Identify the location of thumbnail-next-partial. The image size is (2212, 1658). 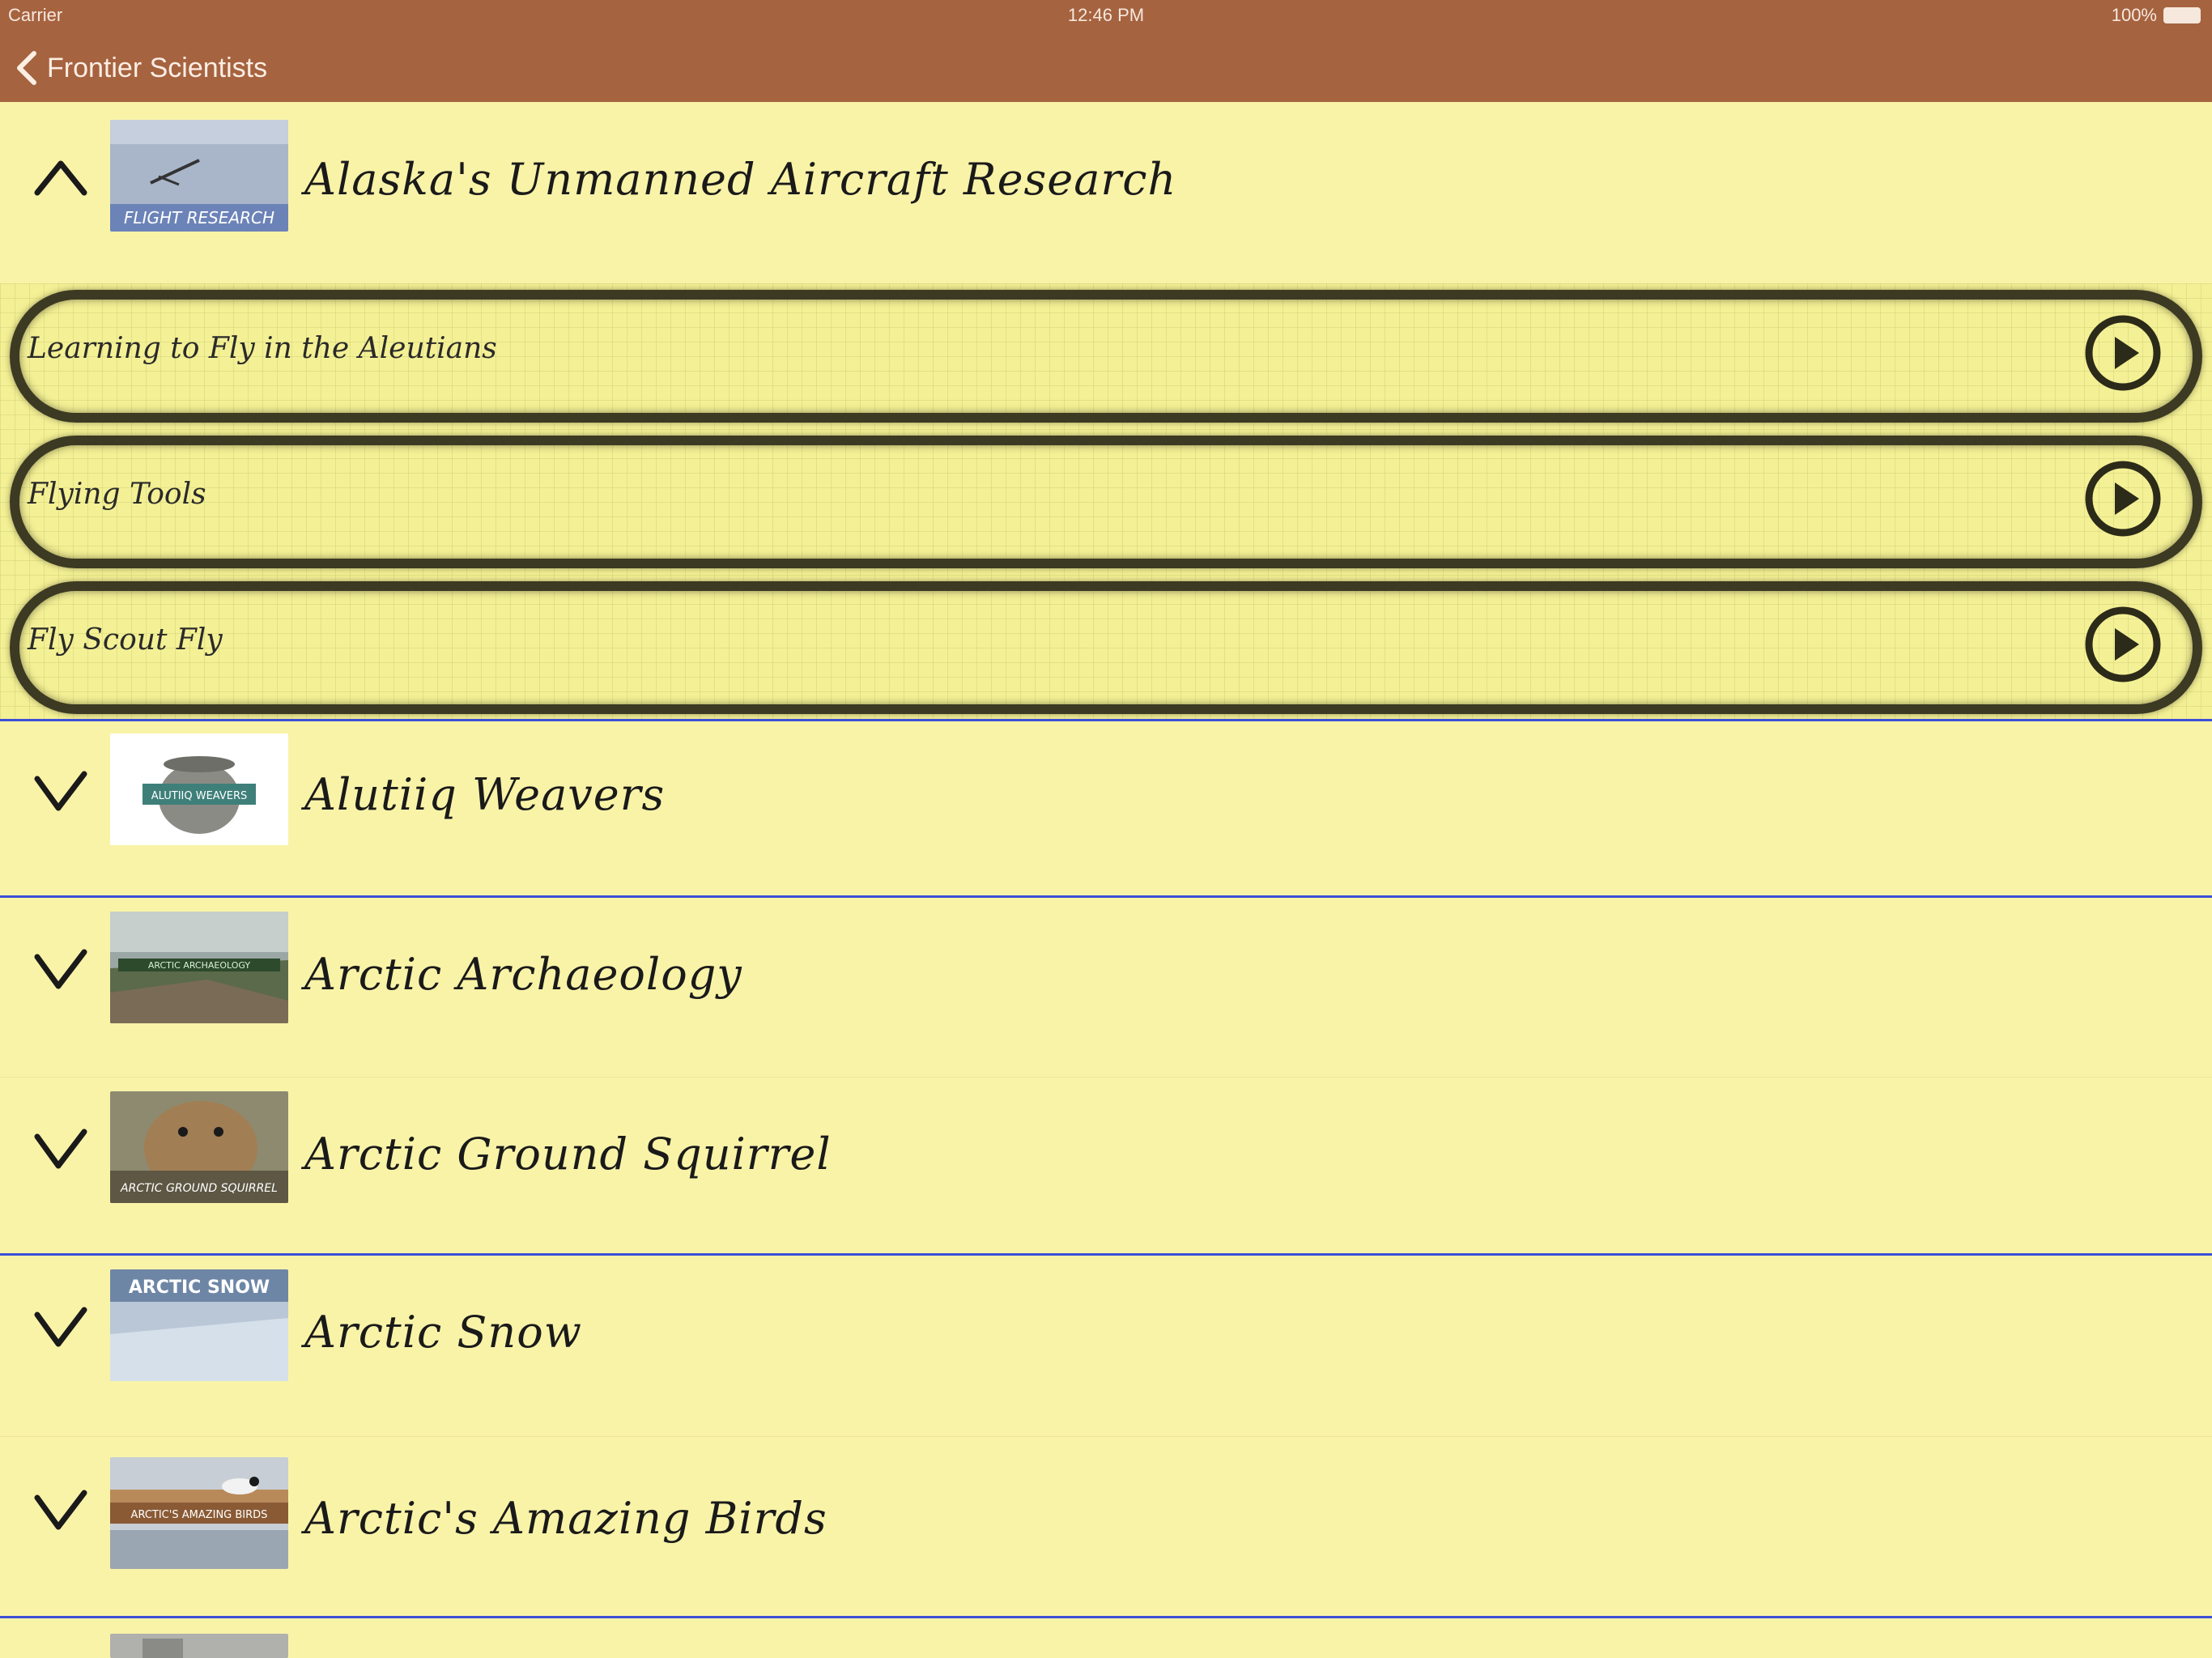
(199, 1646).